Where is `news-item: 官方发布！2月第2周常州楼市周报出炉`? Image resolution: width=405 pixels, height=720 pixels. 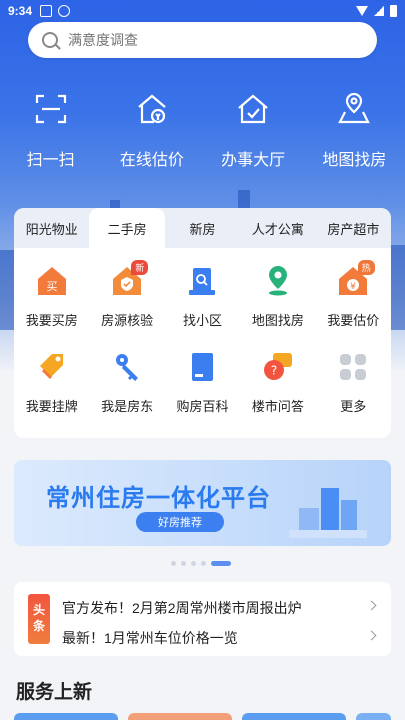 news-item: 官方发布！2月第2周常州楼市周报出炉 is located at coordinates (212, 608).